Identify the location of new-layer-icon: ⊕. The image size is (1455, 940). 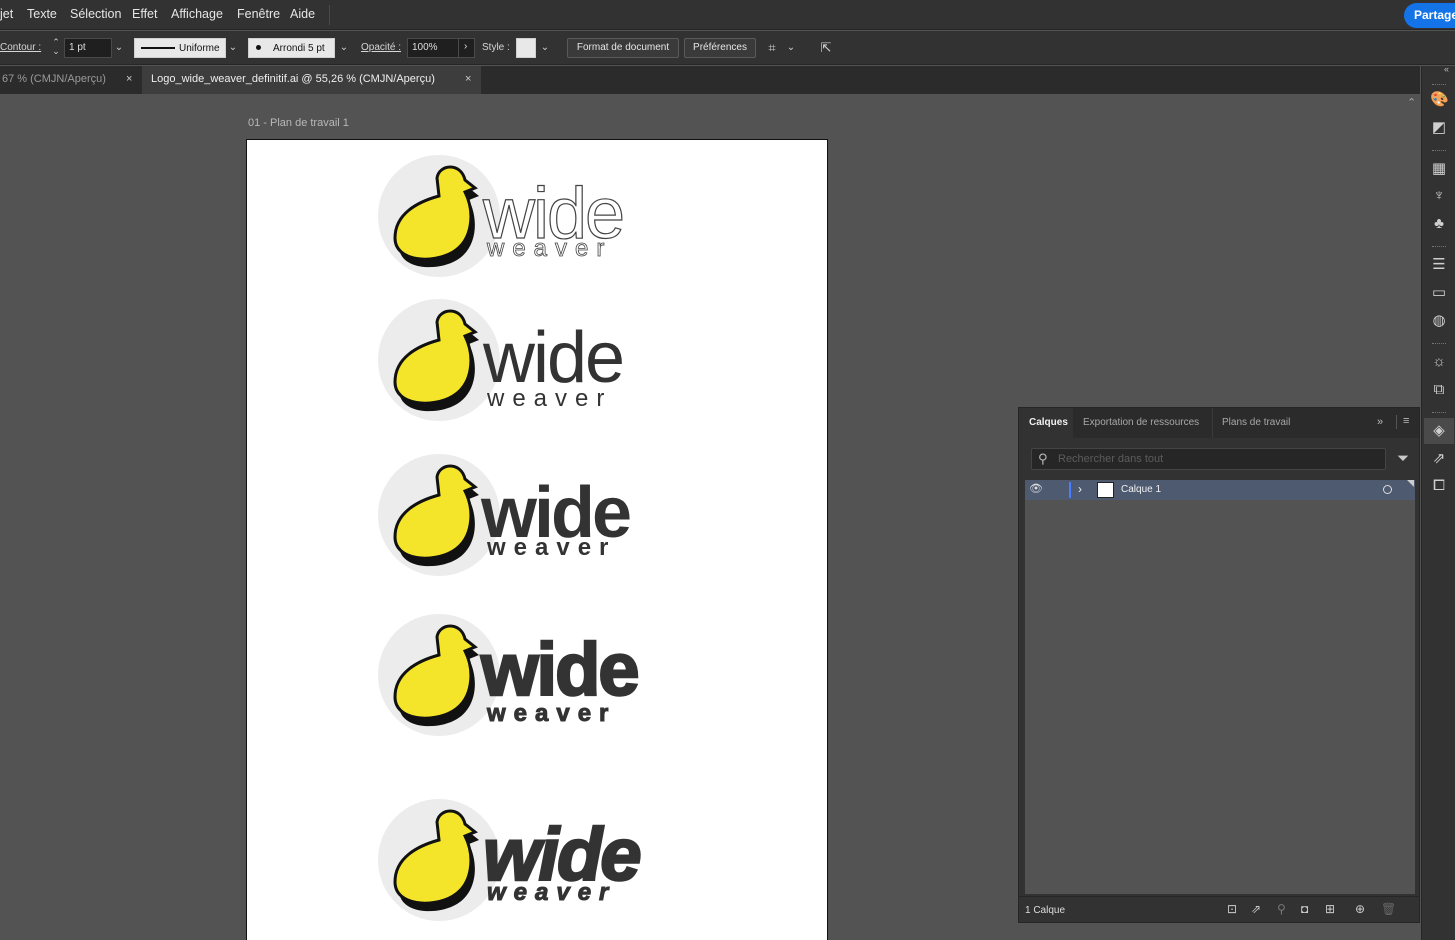
(1360, 909).